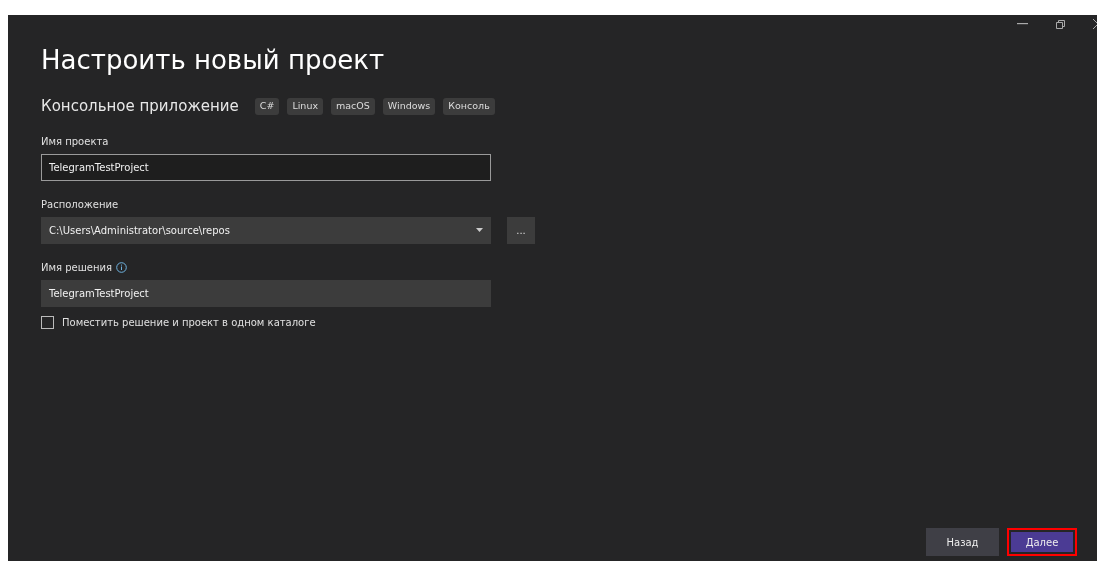  I want to click on field-label: Расположение, so click(80, 204).